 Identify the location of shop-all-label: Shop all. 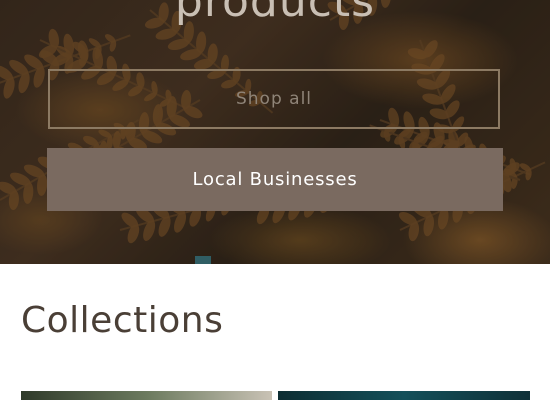
(274, 99).